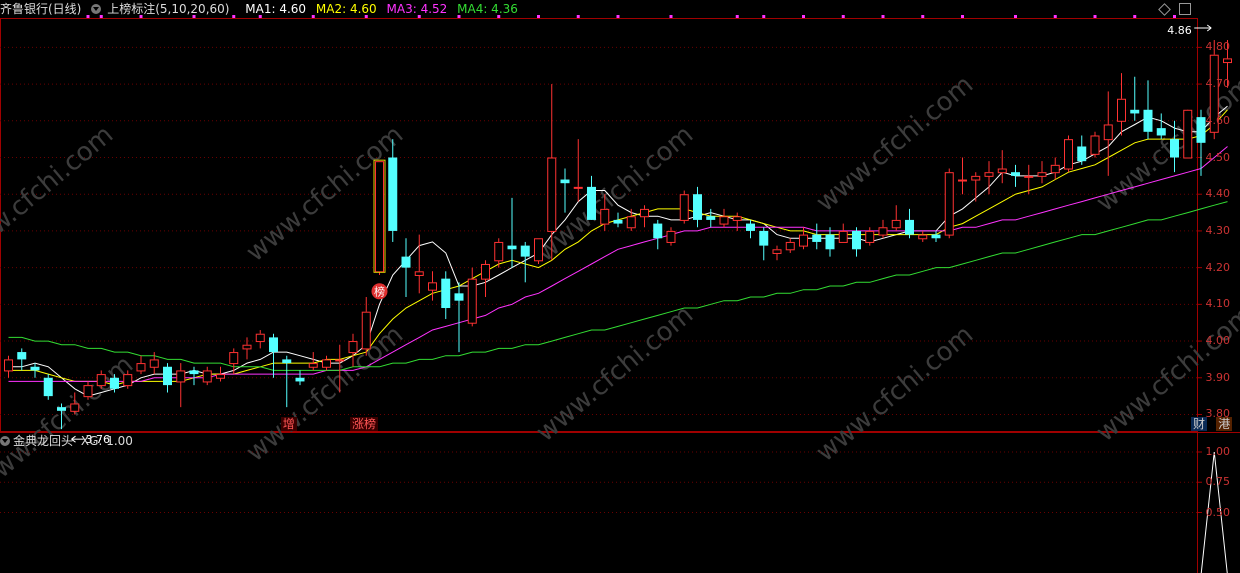  What do you see at coordinates (106, 441) in the screenshot?
I see `indicator-value: XG: 1.00` at bounding box center [106, 441].